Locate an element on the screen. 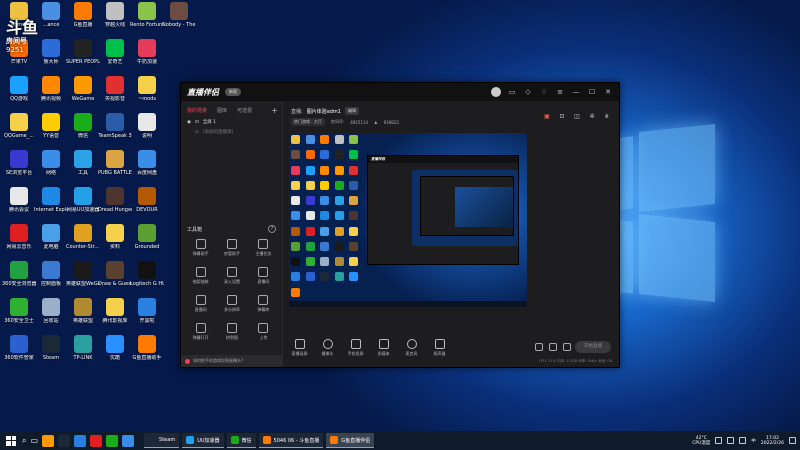  desktop-icon: 360软件管家 is located at coordinates (19, 348).